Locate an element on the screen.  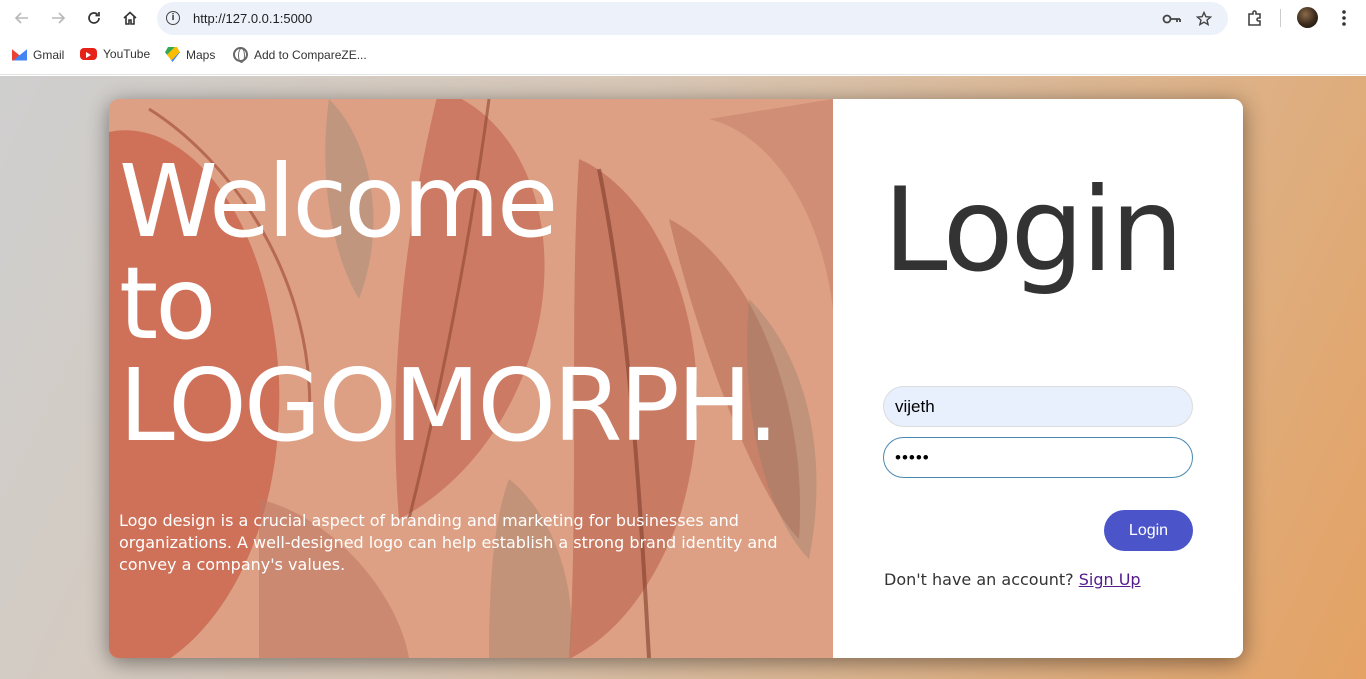
address-url: http://127.0.0.1:5000 is located at coordinates (252, 18).